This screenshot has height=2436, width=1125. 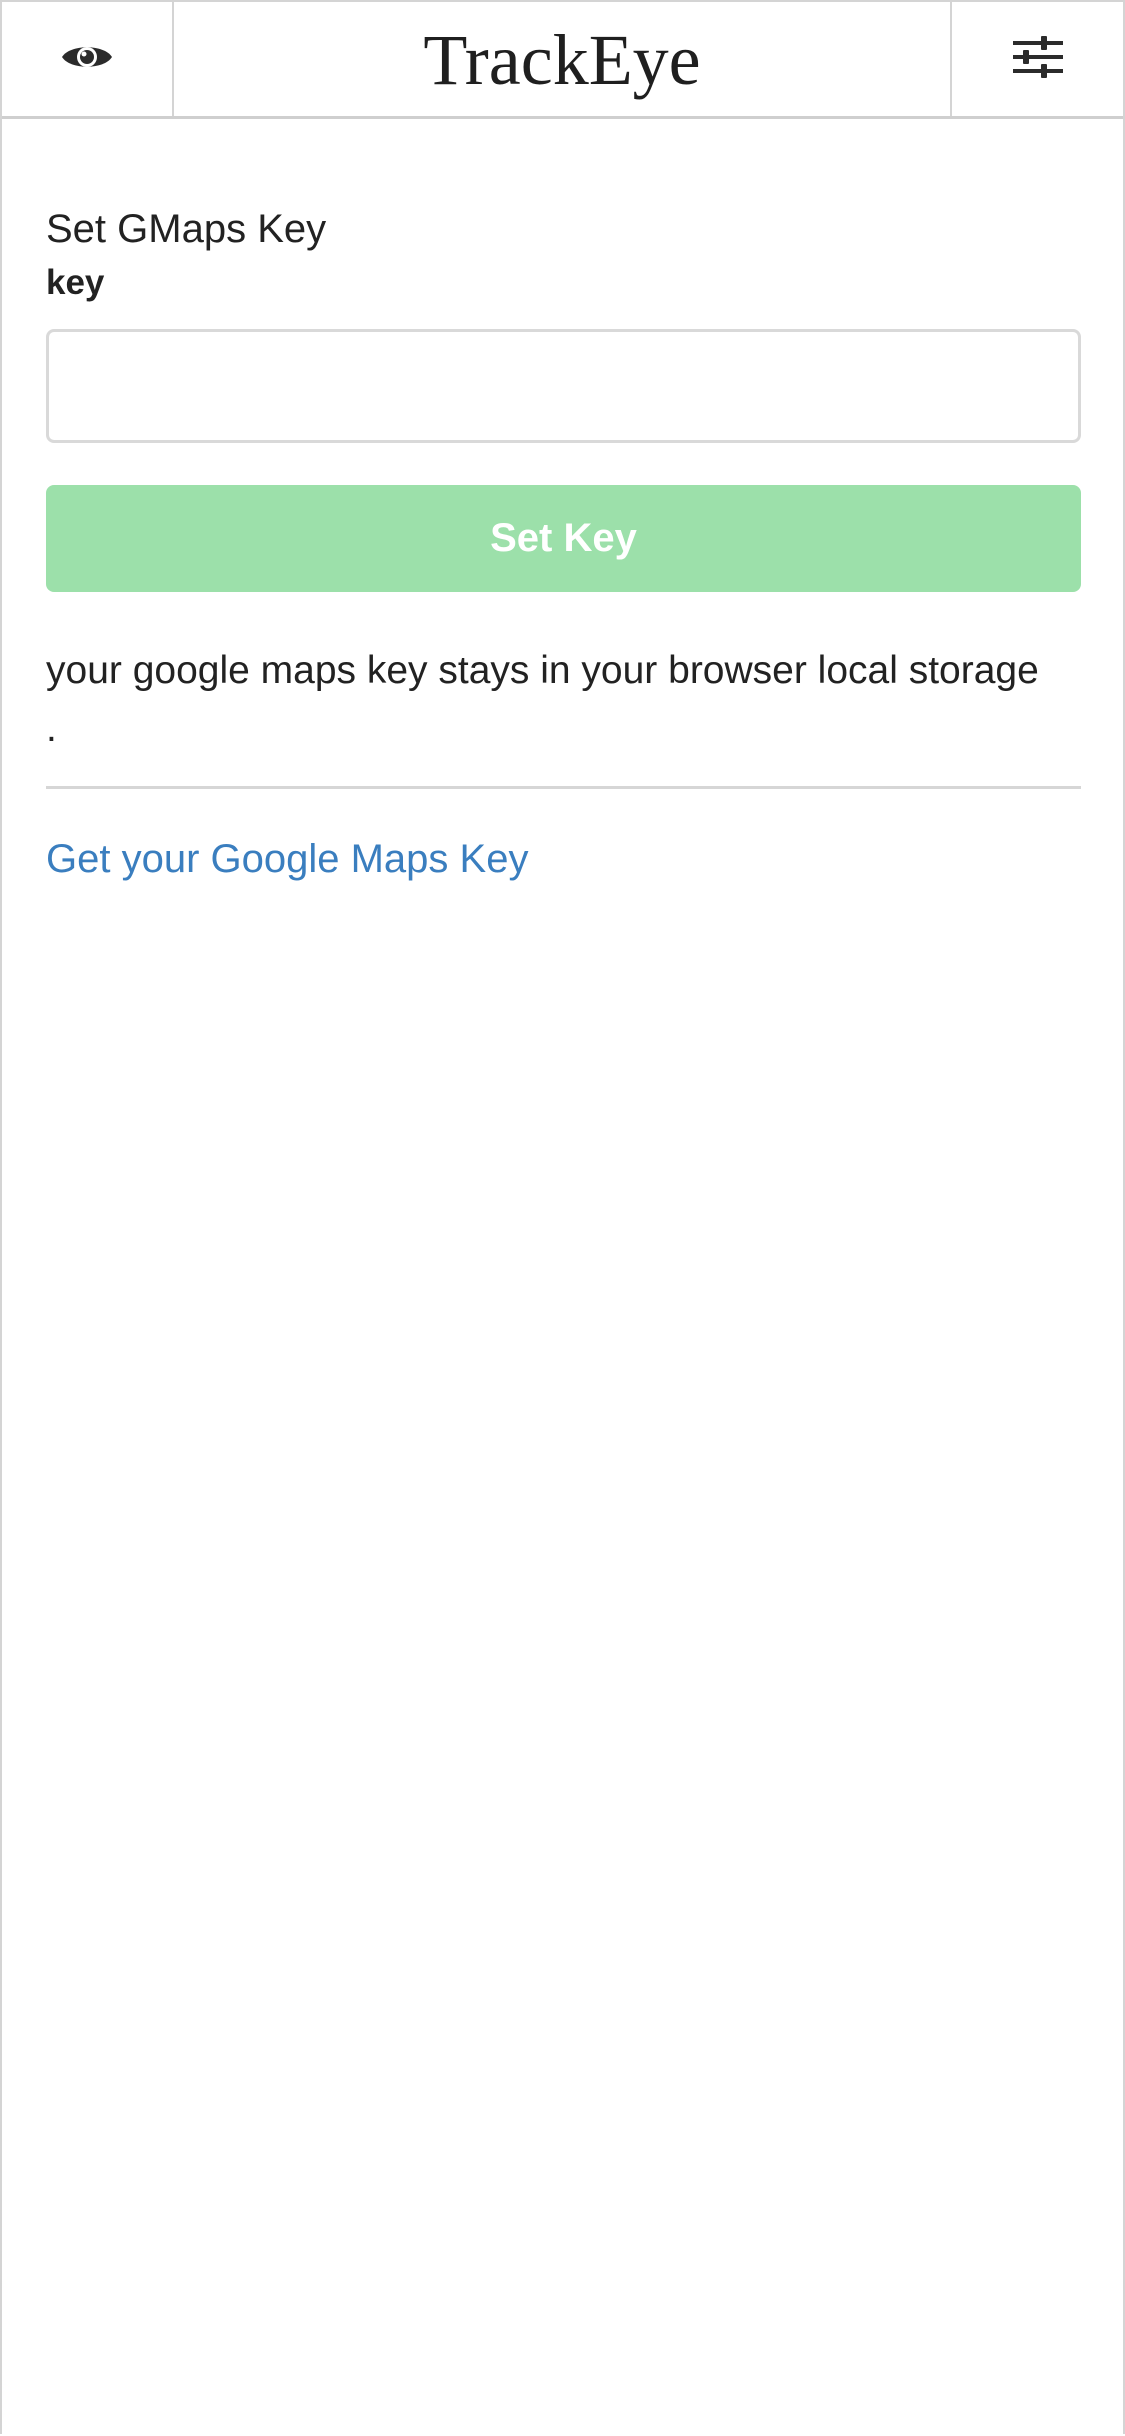 I want to click on app-title: TrackEye, so click(x=562, y=59).